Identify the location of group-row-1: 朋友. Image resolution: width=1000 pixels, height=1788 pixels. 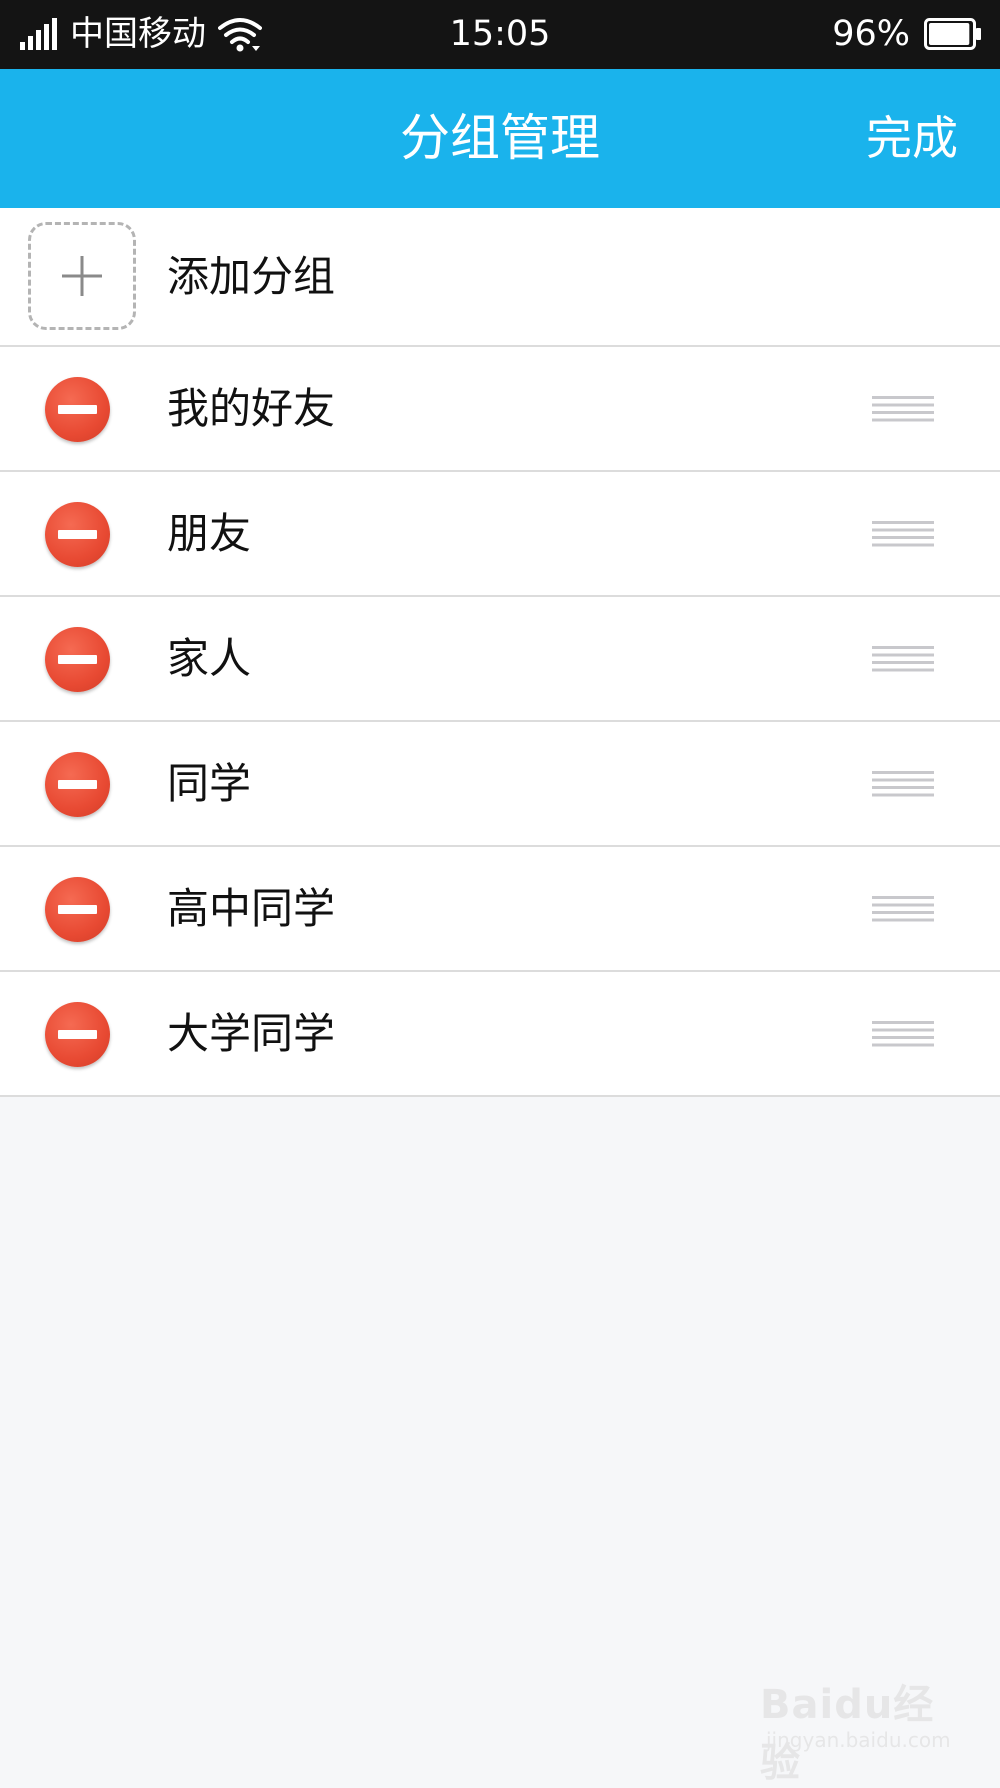
(500, 534).